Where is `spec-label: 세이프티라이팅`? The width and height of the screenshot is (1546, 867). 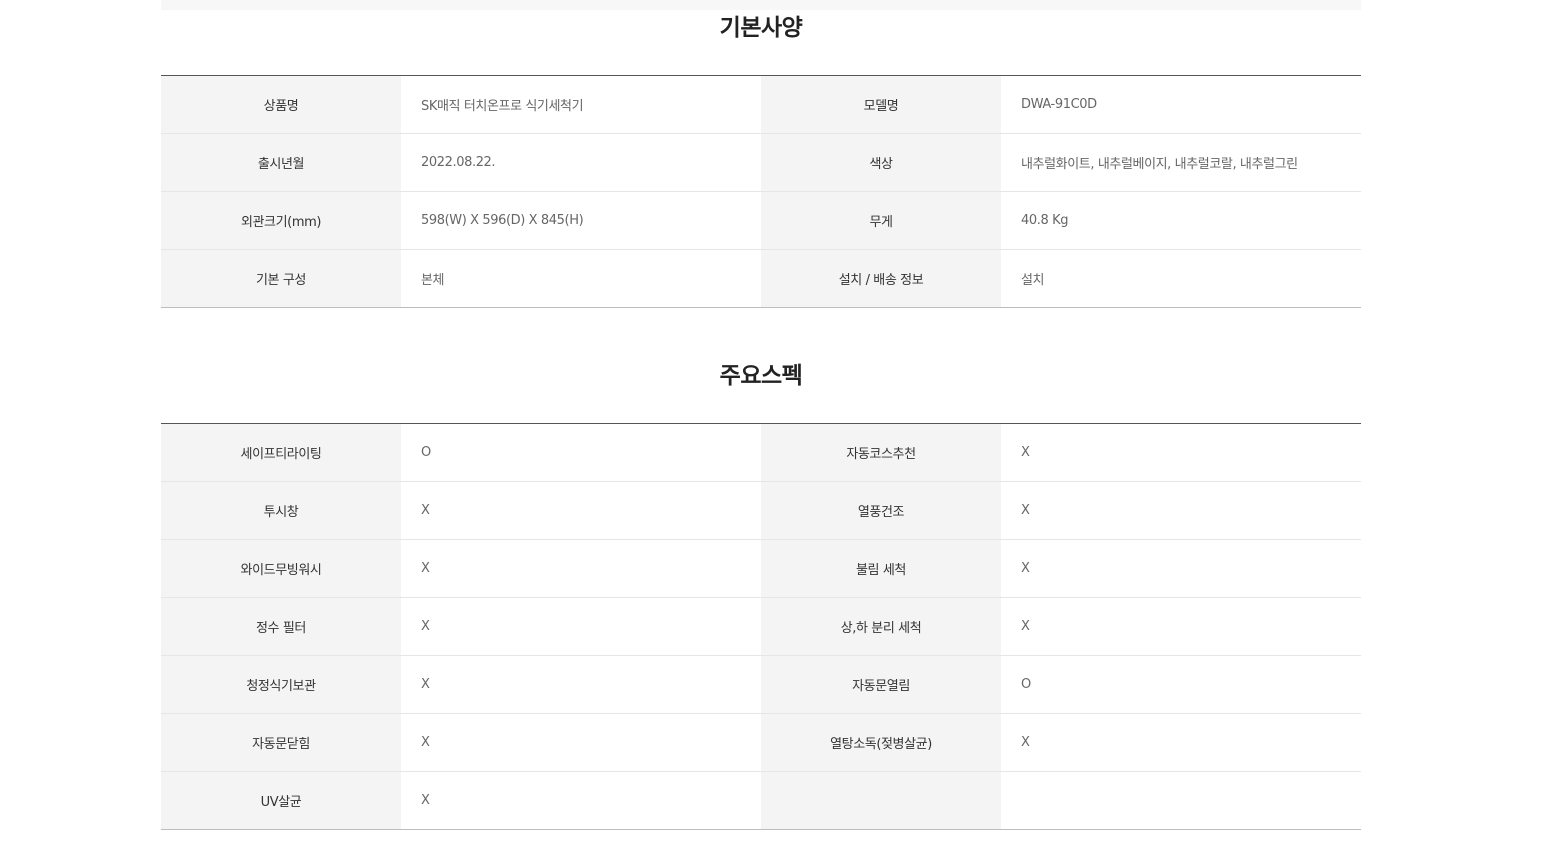
spec-label: 세이프티라이팅 is located at coordinates (281, 452).